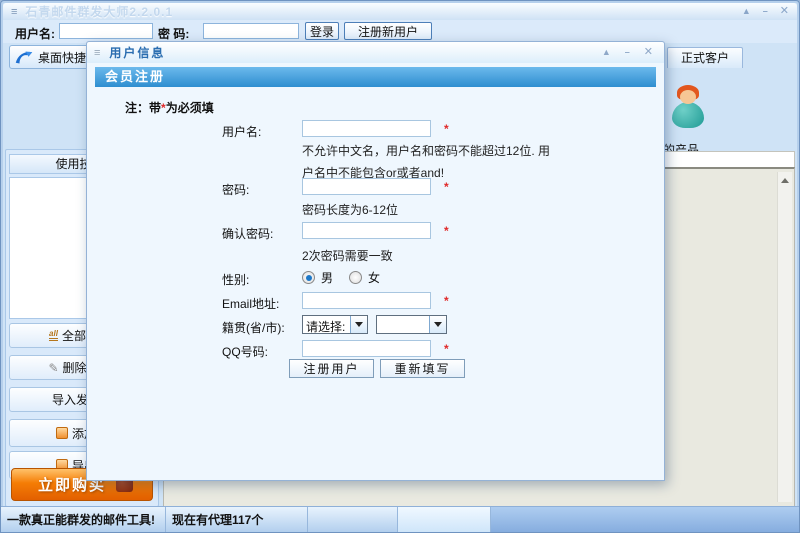 The width and height of the screenshot is (800, 533). I want to click on email-input, so click(366, 300).